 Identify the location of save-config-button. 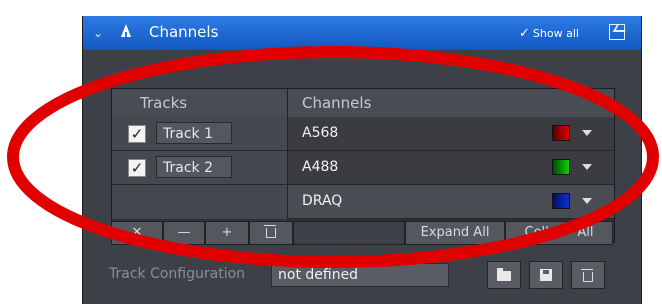
(546, 275).